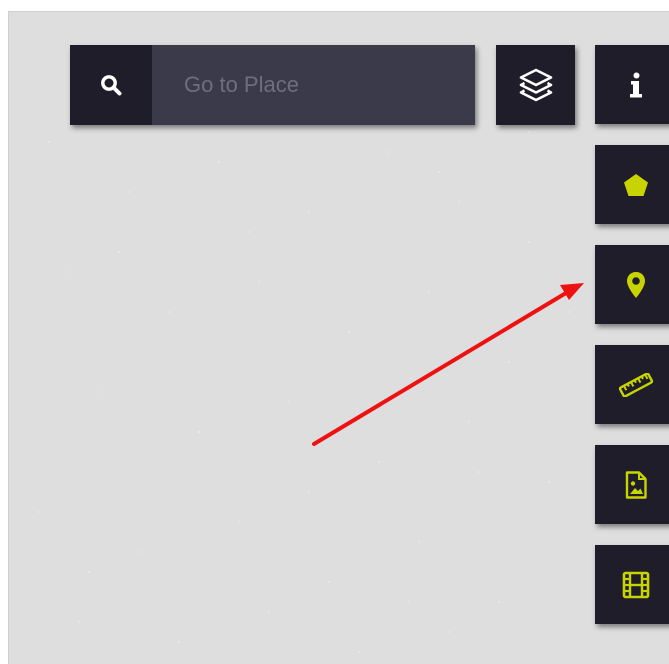 The width and height of the screenshot is (669, 664). I want to click on search-bar, so click(272, 85).